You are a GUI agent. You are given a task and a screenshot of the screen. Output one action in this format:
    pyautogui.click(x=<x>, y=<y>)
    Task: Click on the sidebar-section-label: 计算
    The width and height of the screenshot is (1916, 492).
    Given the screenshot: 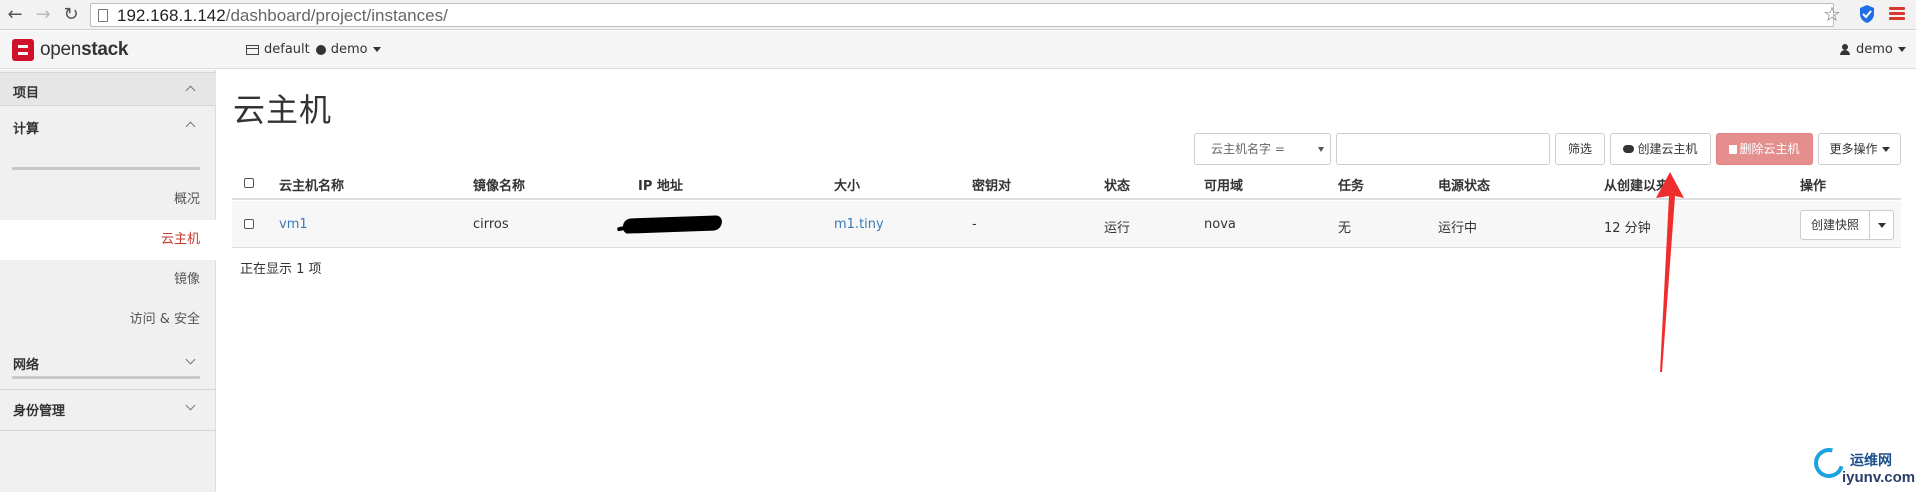 What is the action you would take?
    pyautogui.click(x=26, y=129)
    